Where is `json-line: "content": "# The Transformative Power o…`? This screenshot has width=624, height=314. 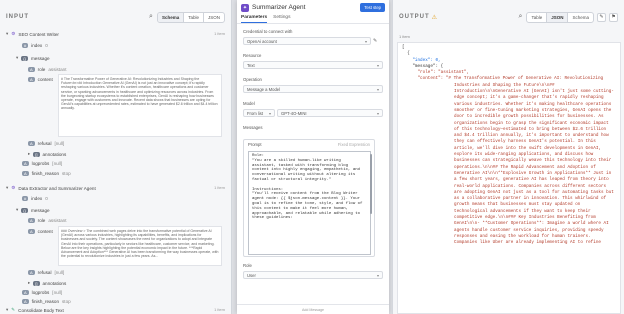 json-line: "content": "# The Transformative Power o… is located at coordinates (503, 79).